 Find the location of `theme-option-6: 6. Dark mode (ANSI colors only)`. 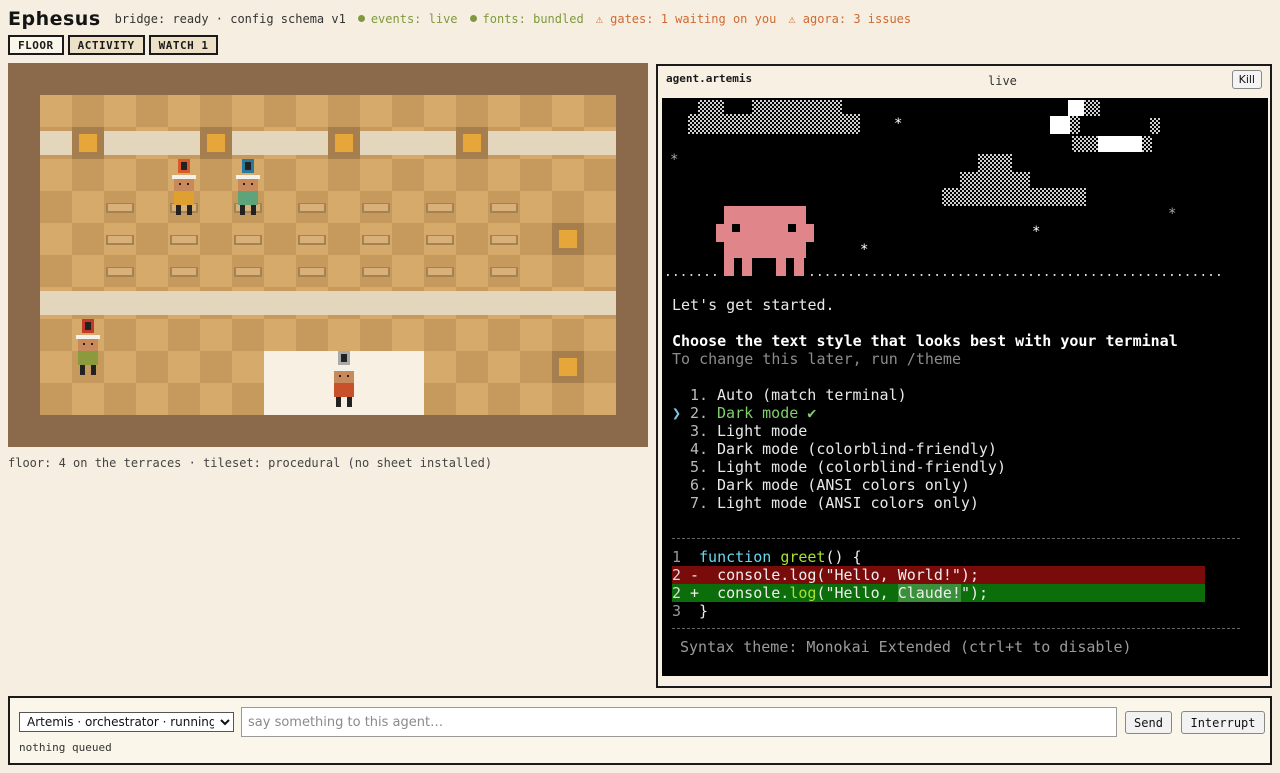

theme-option-6: 6. Dark mode (ANSI colors only) is located at coordinates (821, 485).